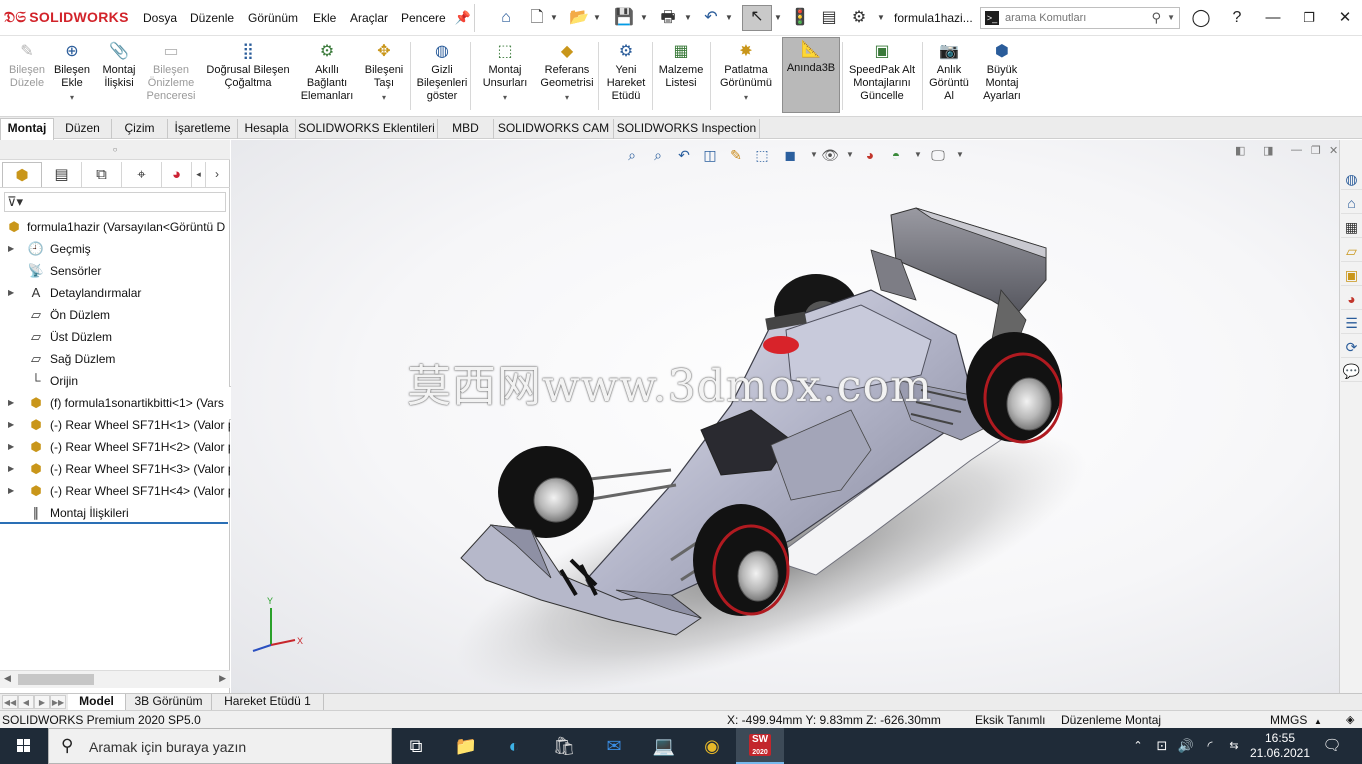 This screenshot has height=764, width=1362. Describe the element at coordinates (514, 746) in the screenshot. I see `edge-browser-icon: ◐` at that location.